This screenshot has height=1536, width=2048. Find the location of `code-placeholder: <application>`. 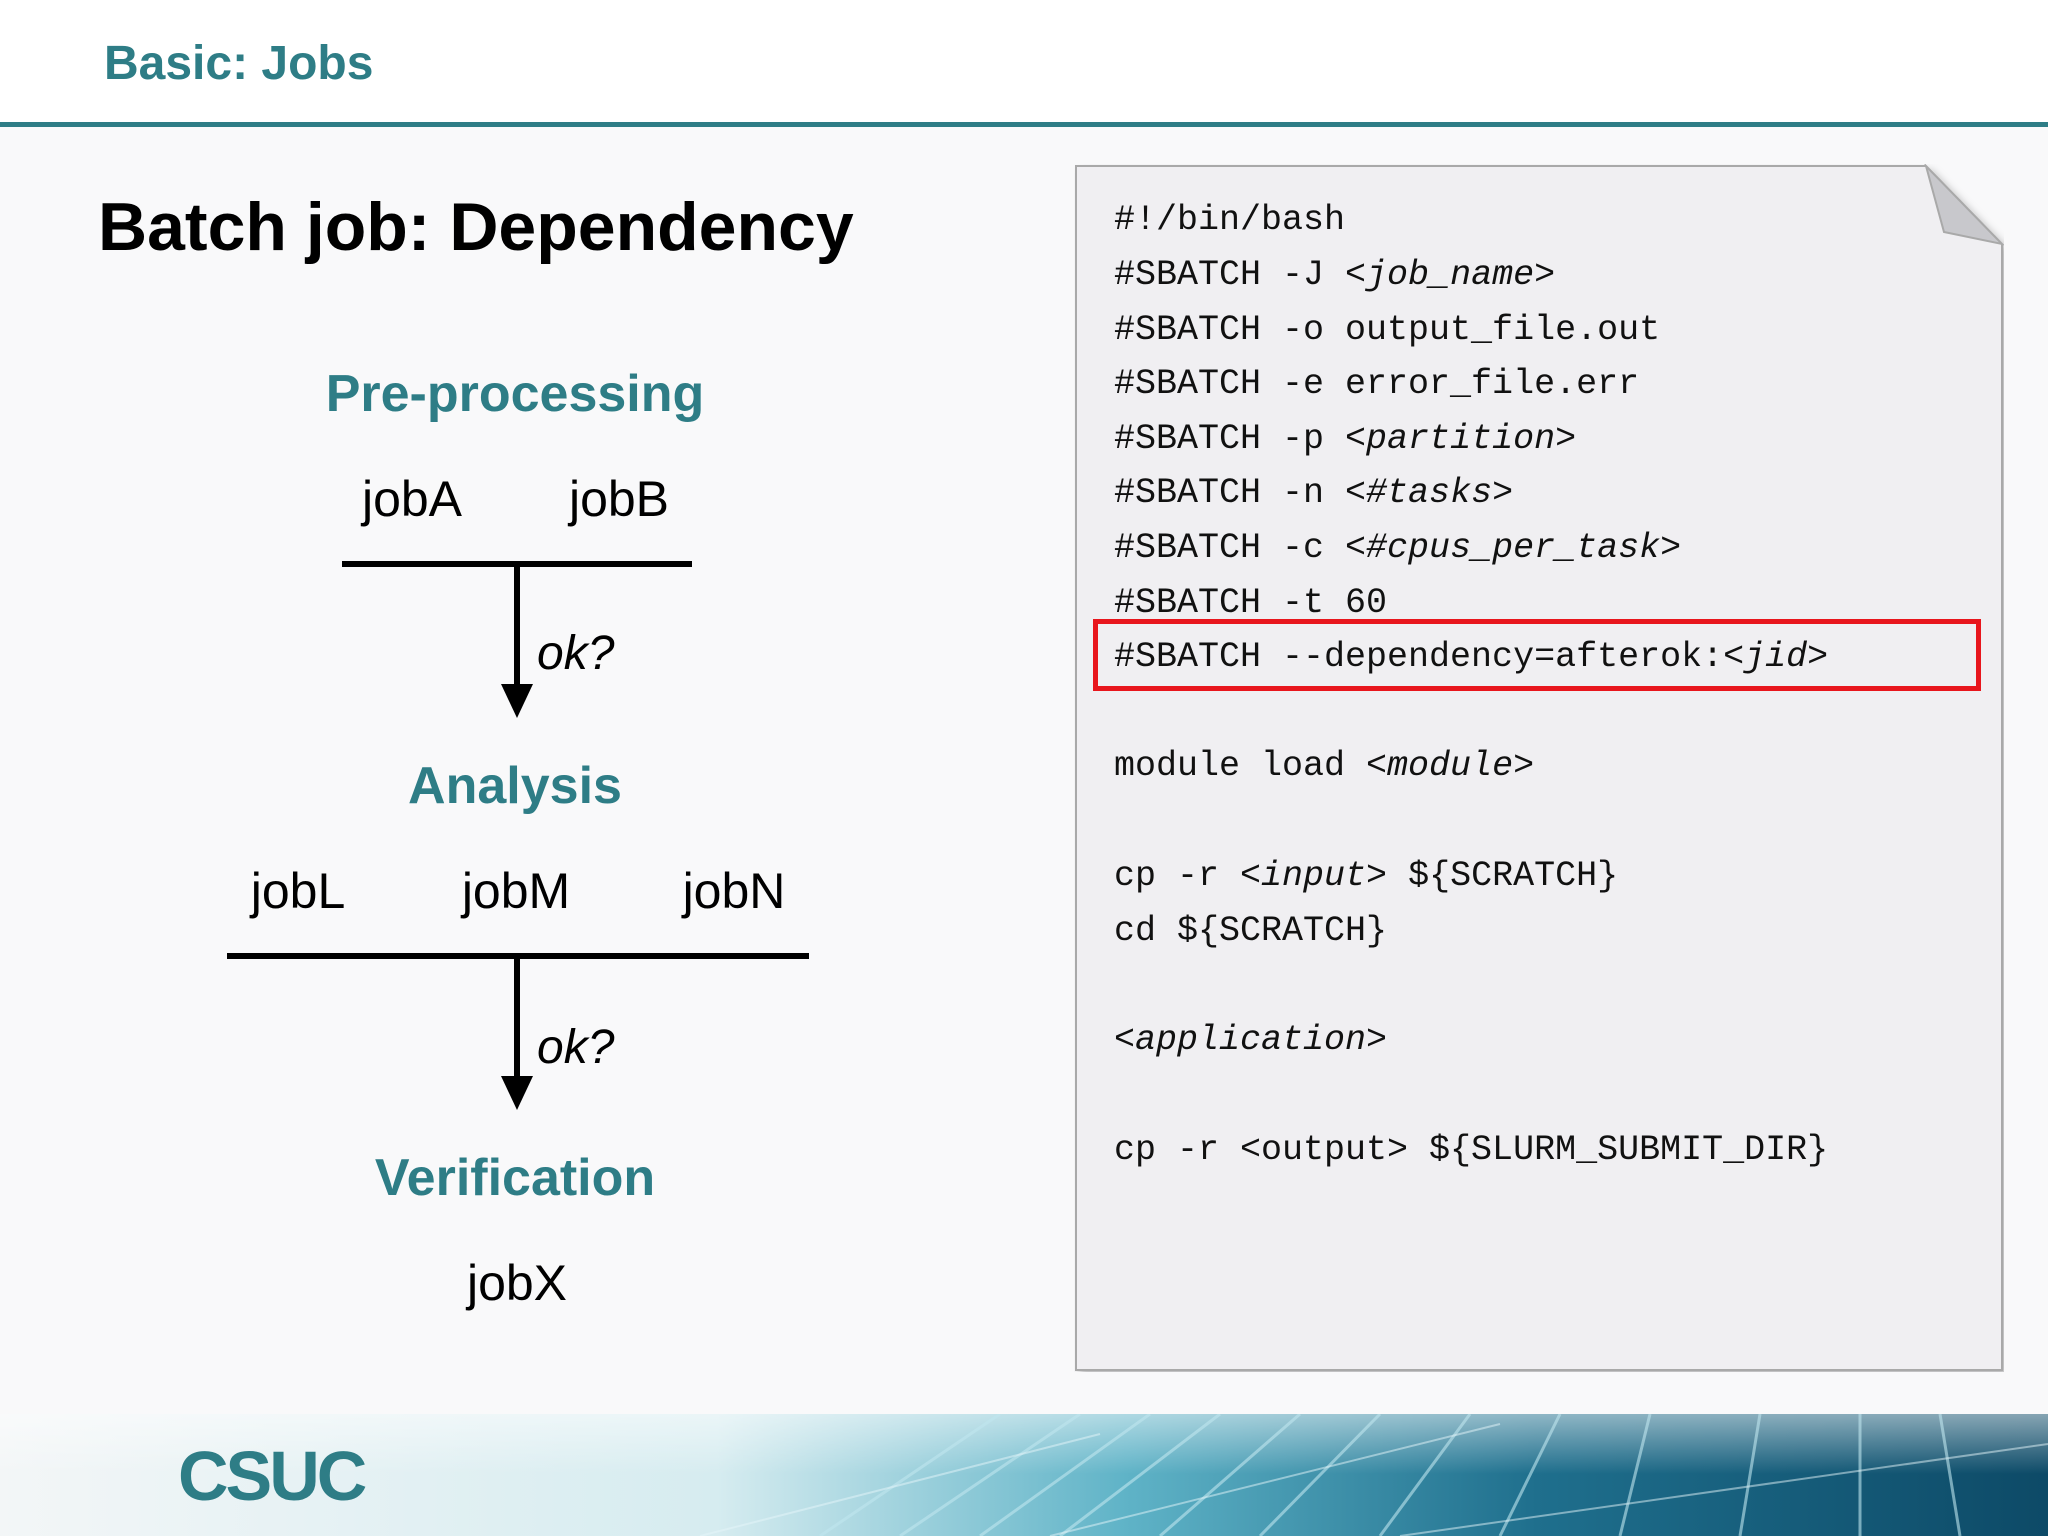

code-placeholder: <application> is located at coordinates (1251, 1040).